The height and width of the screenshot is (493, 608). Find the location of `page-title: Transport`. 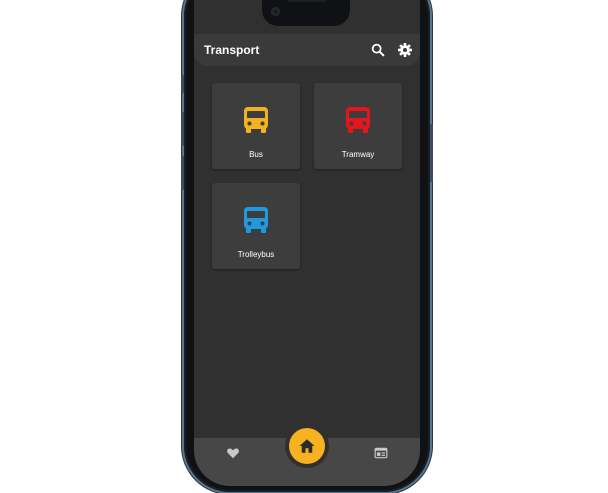

page-title: Transport is located at coordinates (232, 50).